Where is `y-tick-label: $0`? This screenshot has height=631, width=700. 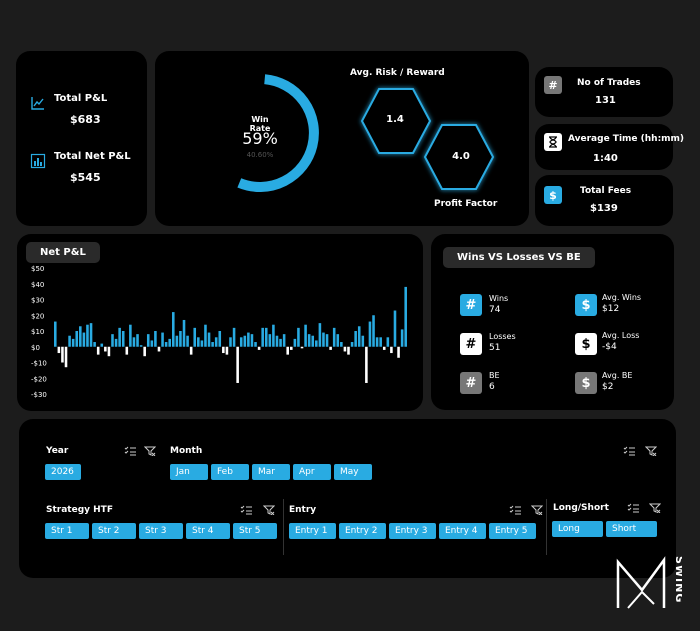
y-tick-label: $0 is located at coordinates (35, 348).